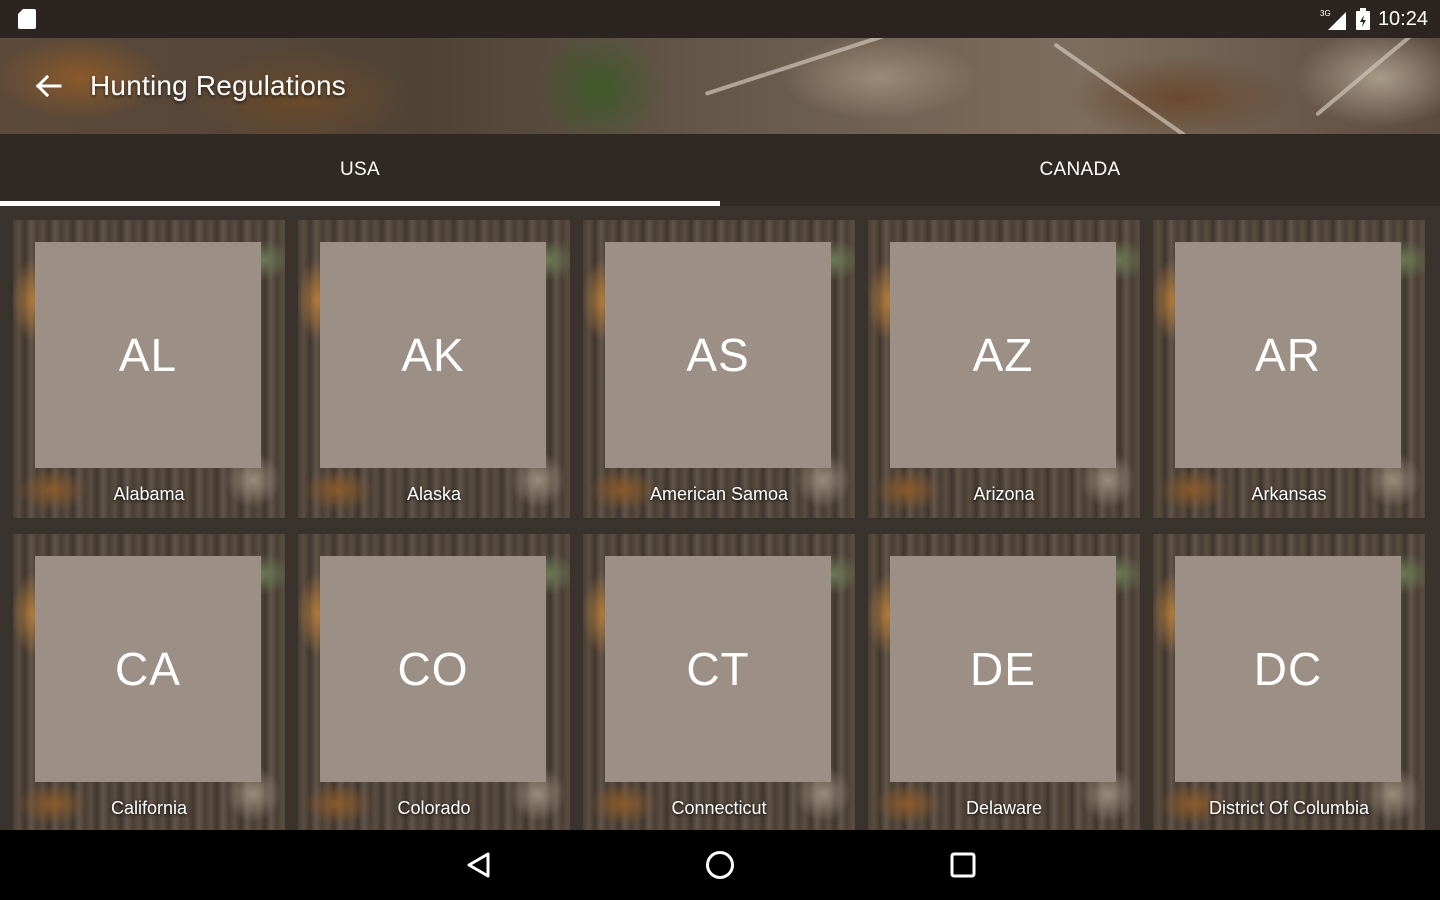  I want to click on arrow-left-icon, so click(48, 86).